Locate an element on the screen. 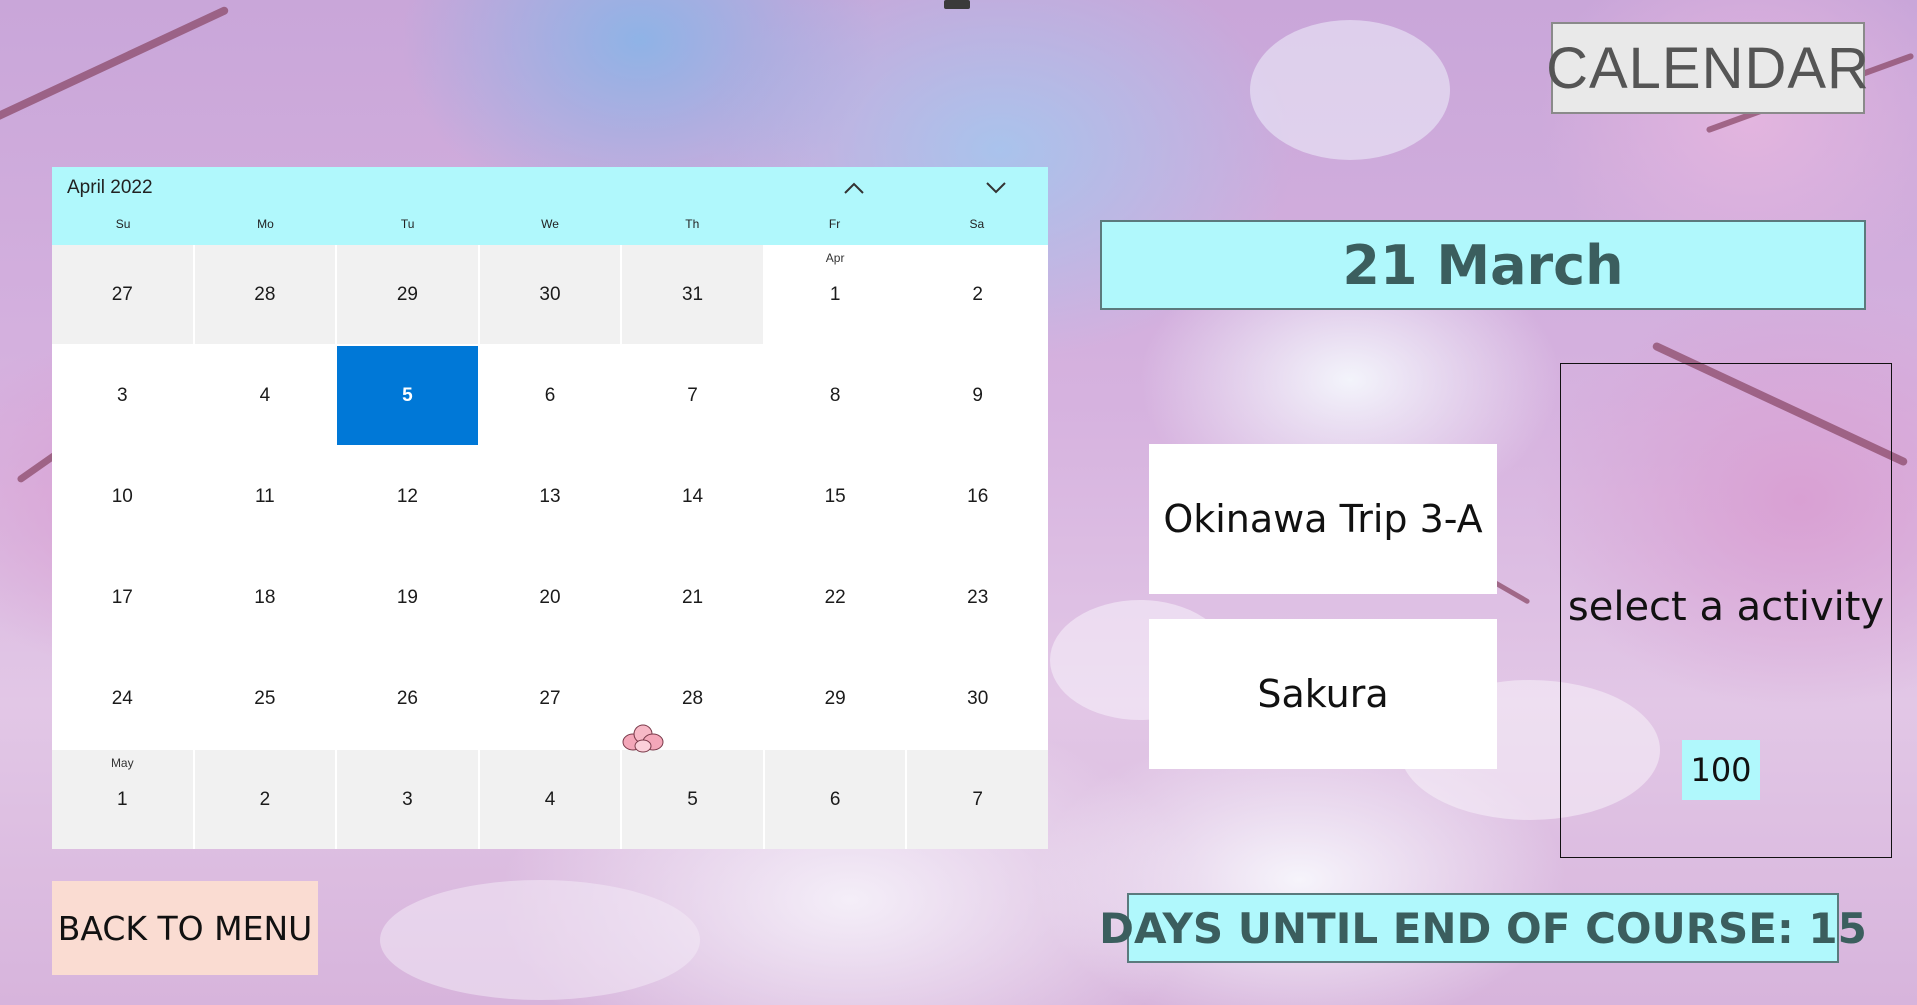 This screenshot has width=1917, height=1005. calendar-day: 19 is located at coordinates (407, 597).